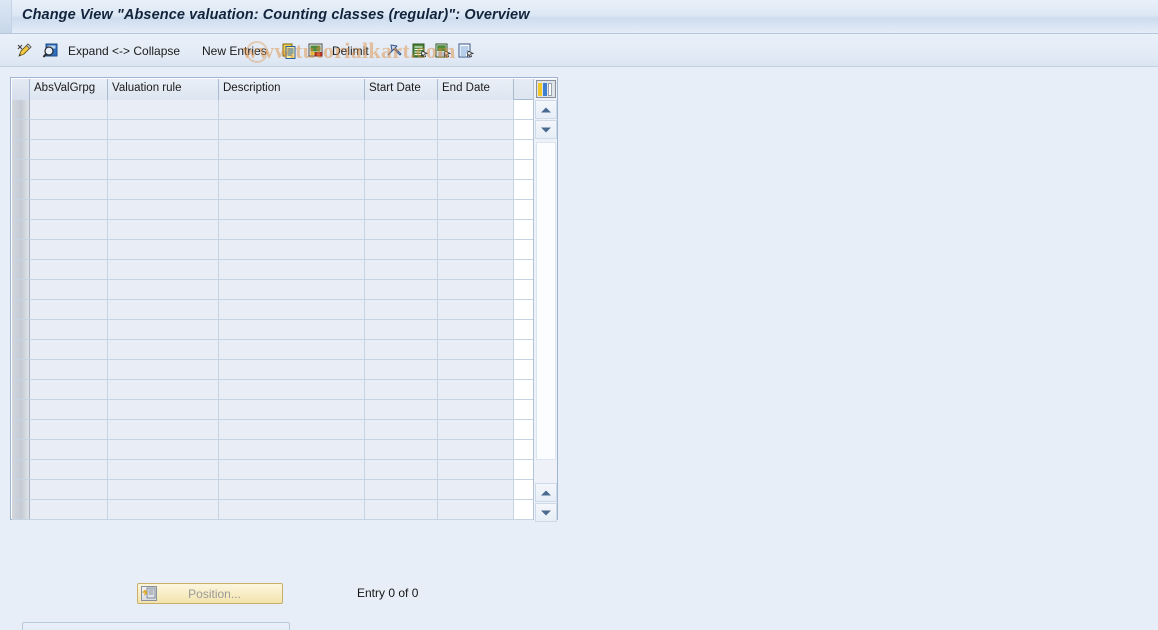 This screenshot has height=630, width=1158. I want to click on change-display-button, so click(25, 50).